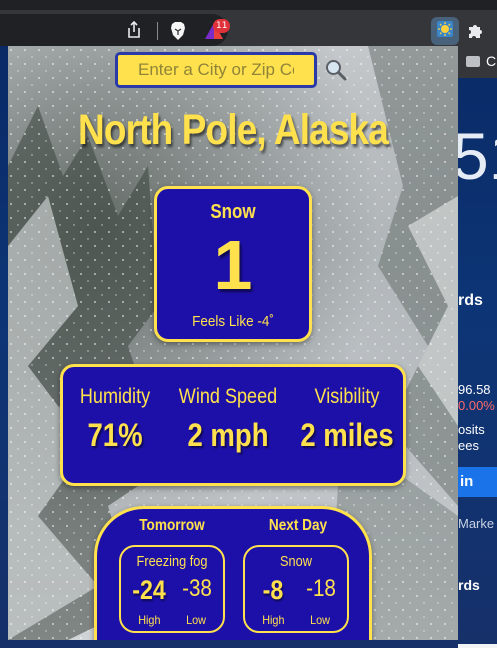 Image resolution: width=497 pixels, height=648 pixels. Describe the element at coordinates (321, 588) in the screenshot. I see `forecast-low: -18` at that location.